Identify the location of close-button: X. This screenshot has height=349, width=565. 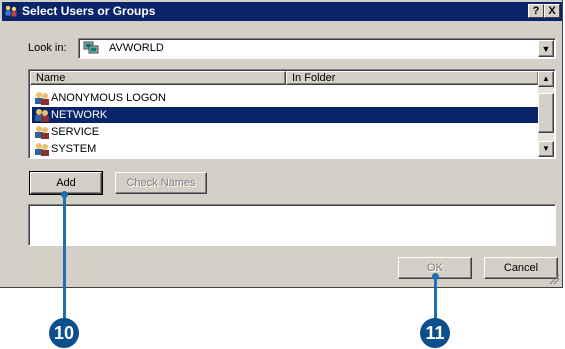
(552, 11).